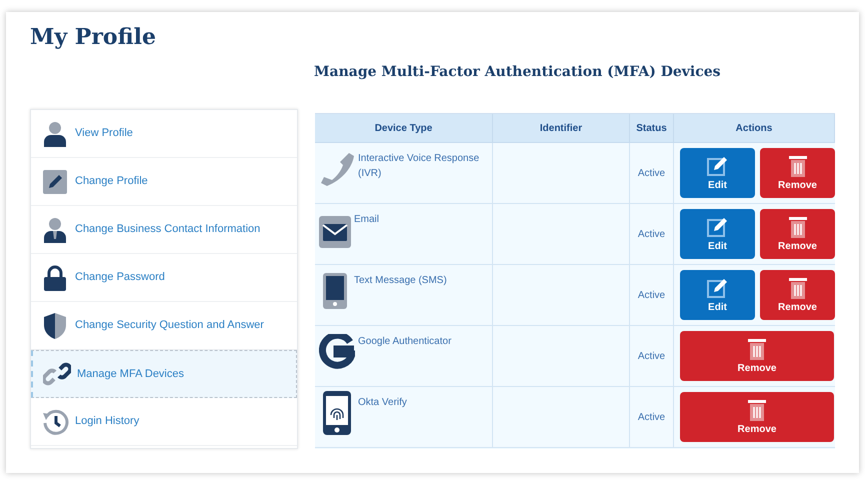 This screenshot has height=483, width=865. Describe the element at coordinates (55, 422) in the screenshot. I see `history-icon` at that location.